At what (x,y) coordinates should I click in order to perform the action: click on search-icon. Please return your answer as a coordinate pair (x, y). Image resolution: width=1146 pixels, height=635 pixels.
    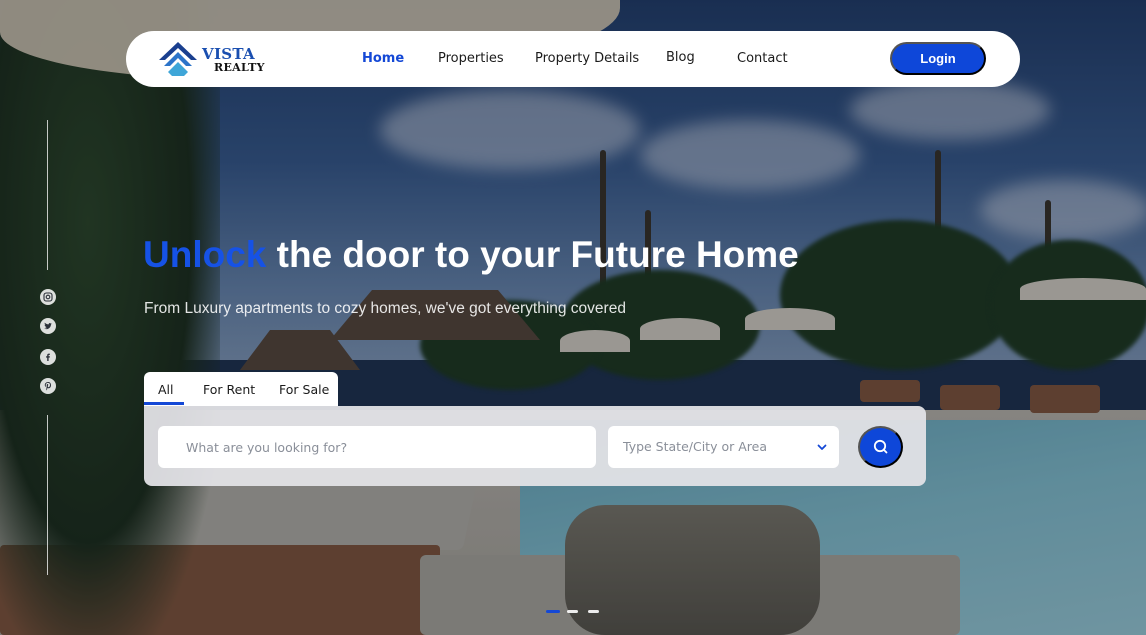
    Looking at the image, I should click on (880, 446).